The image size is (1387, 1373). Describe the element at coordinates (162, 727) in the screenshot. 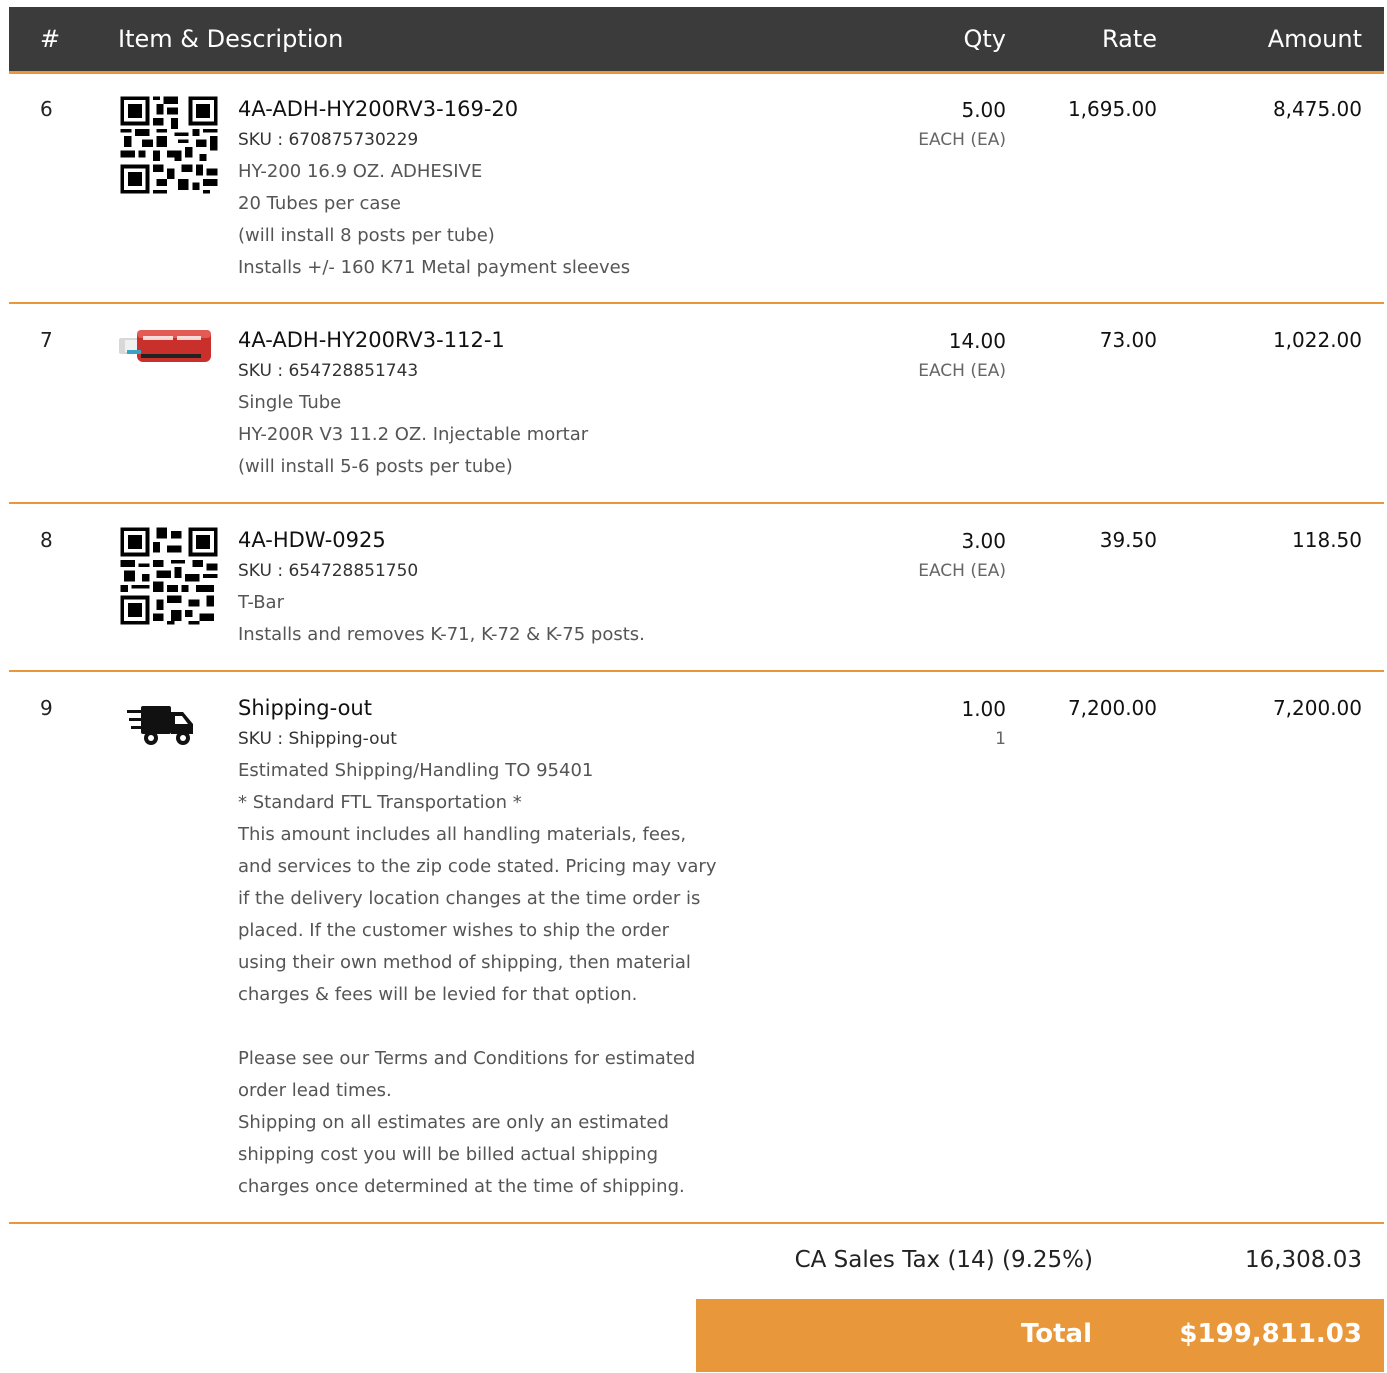

I see `delivery-truck-icon` at that location.